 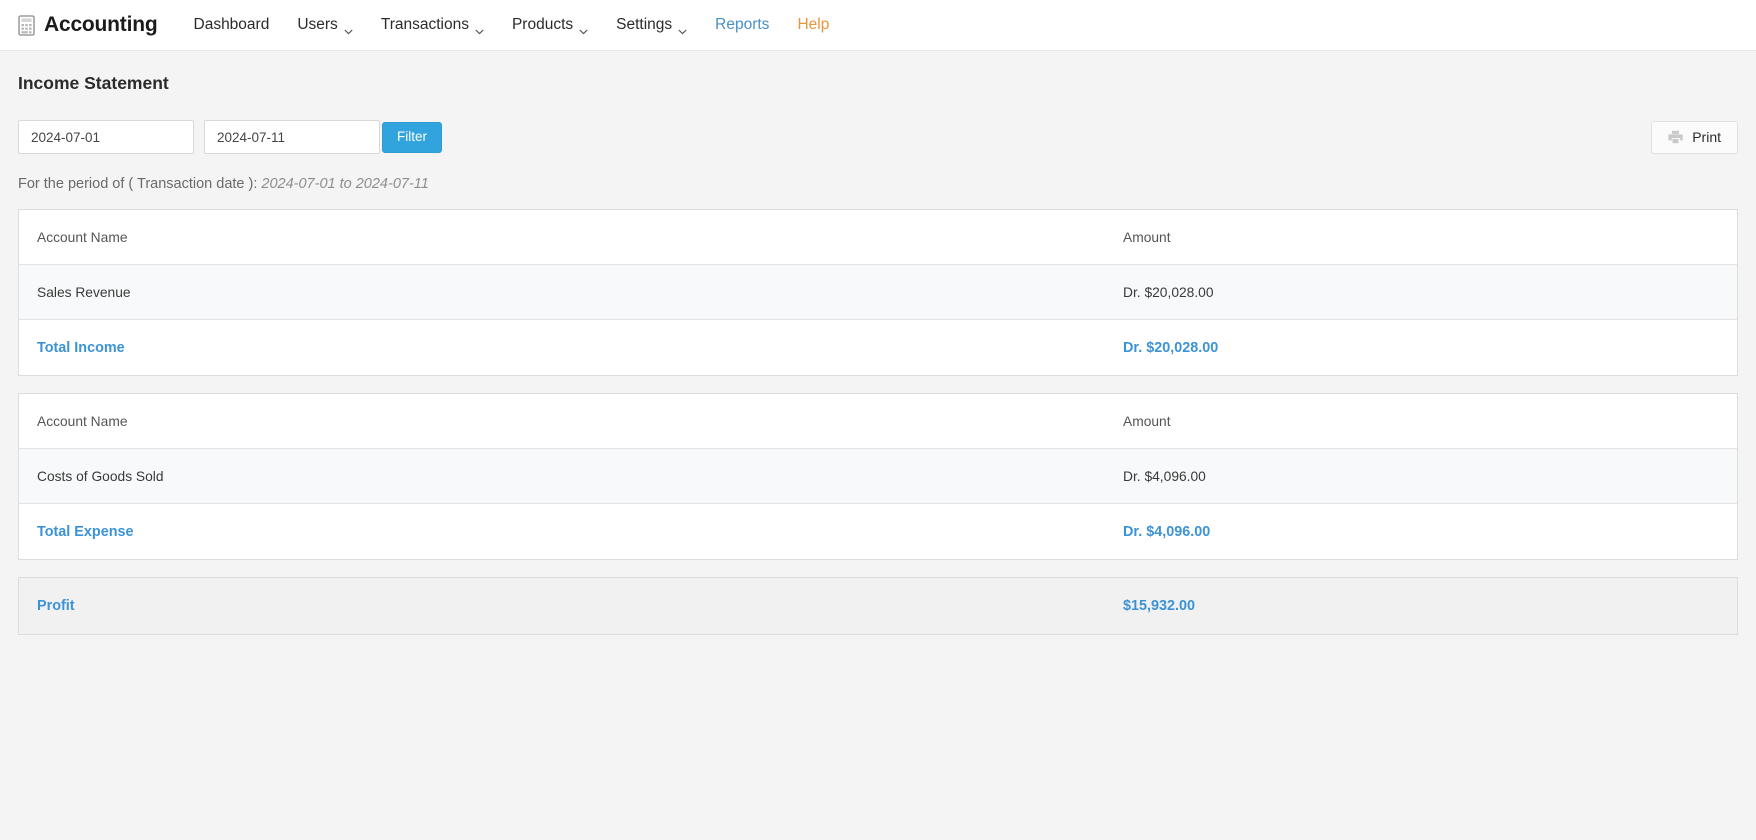 I want to click on nav-item-label: Users, so click(x=317, y=24).